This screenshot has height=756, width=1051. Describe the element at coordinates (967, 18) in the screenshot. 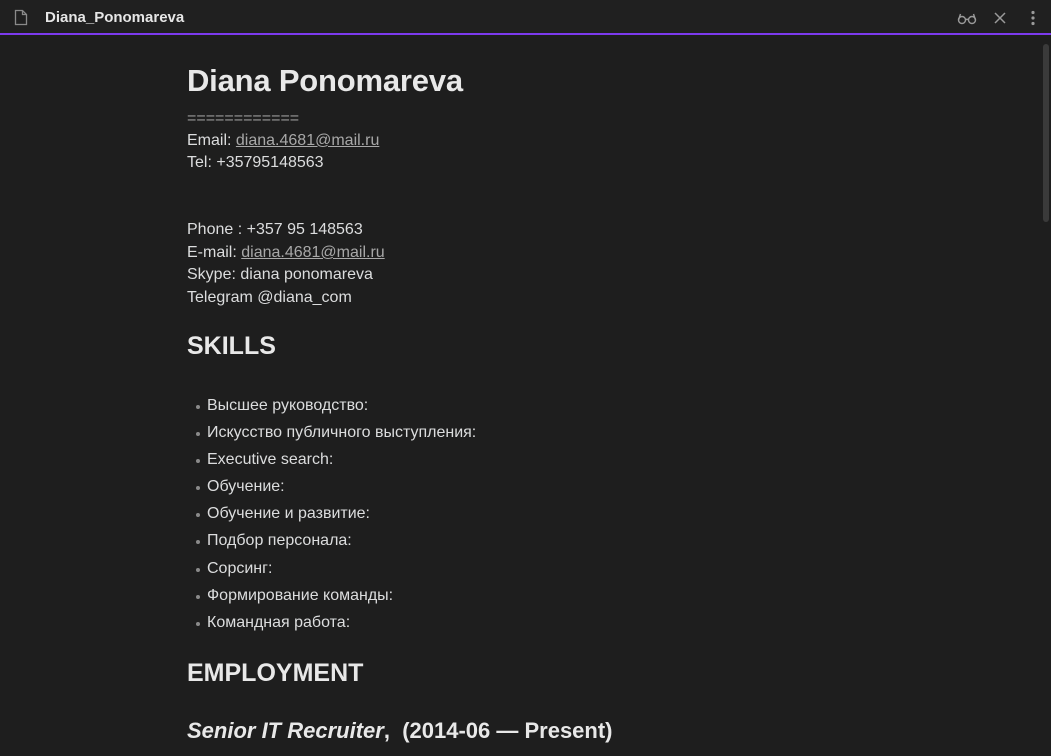

I see `reading-glasses-icon` at that location.